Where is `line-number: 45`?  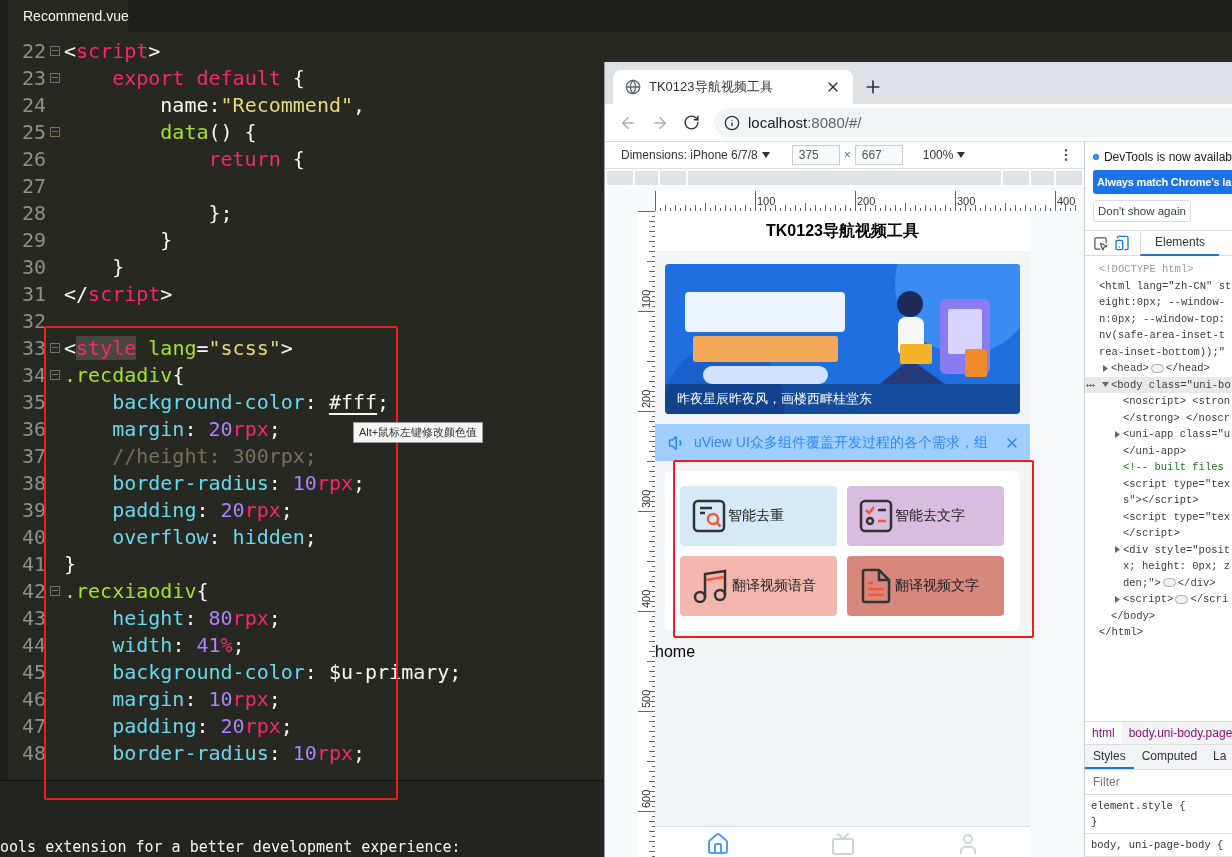
line-number: 45 is located at coordinates (33, 671).